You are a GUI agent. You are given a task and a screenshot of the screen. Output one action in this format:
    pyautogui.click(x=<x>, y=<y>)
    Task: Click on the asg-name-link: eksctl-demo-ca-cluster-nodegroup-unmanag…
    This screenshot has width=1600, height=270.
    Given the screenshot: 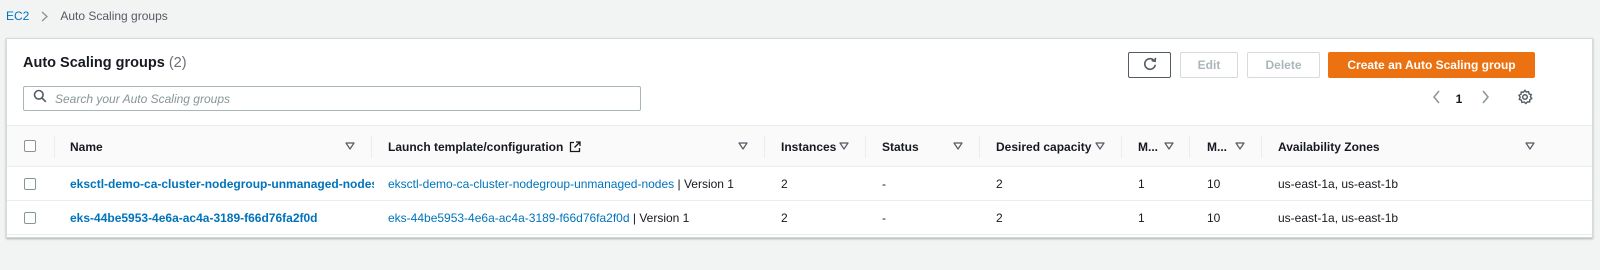 What is the action you would take?
    pyautogui.click(x=222, y=184)
    